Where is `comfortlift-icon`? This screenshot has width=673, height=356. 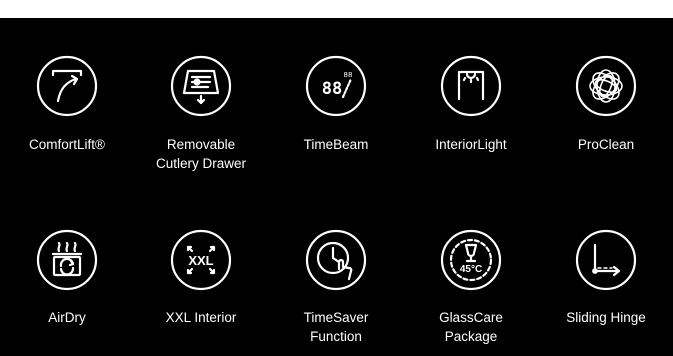 comfortlift-icon is located at coordinates (67, 86).